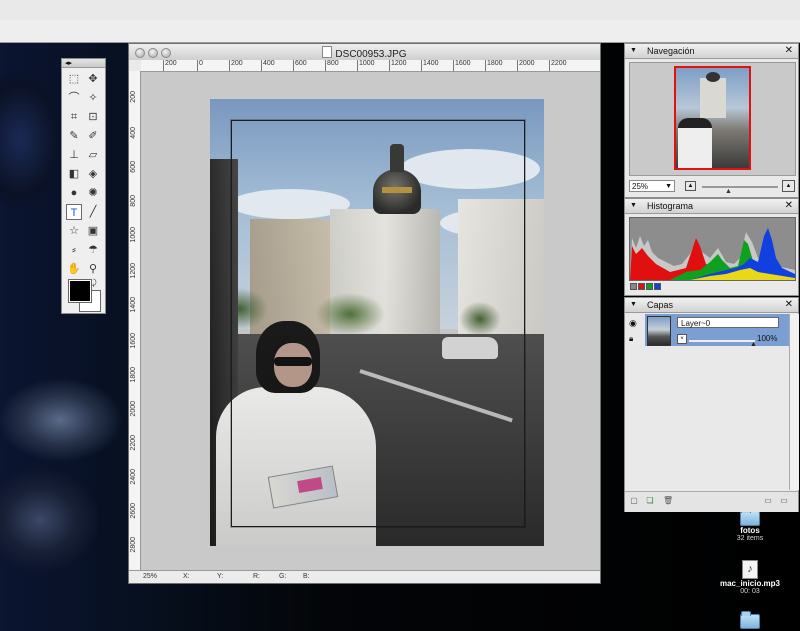 The image size is (800, 631). Describe the element at coordinates (133, 409) in the screenshot. I see `ruler-tick: 2000` at that location.